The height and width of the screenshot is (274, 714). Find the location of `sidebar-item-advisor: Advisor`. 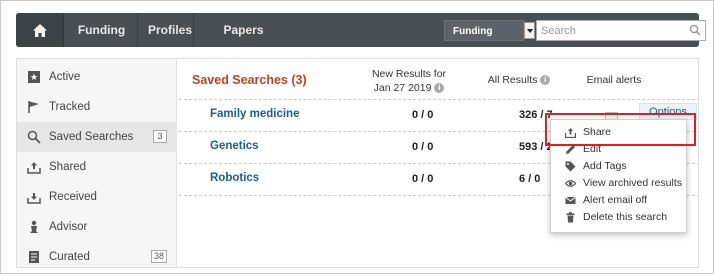

sidebar-item-advisor: Advisor is located at coordinates (97, 227).